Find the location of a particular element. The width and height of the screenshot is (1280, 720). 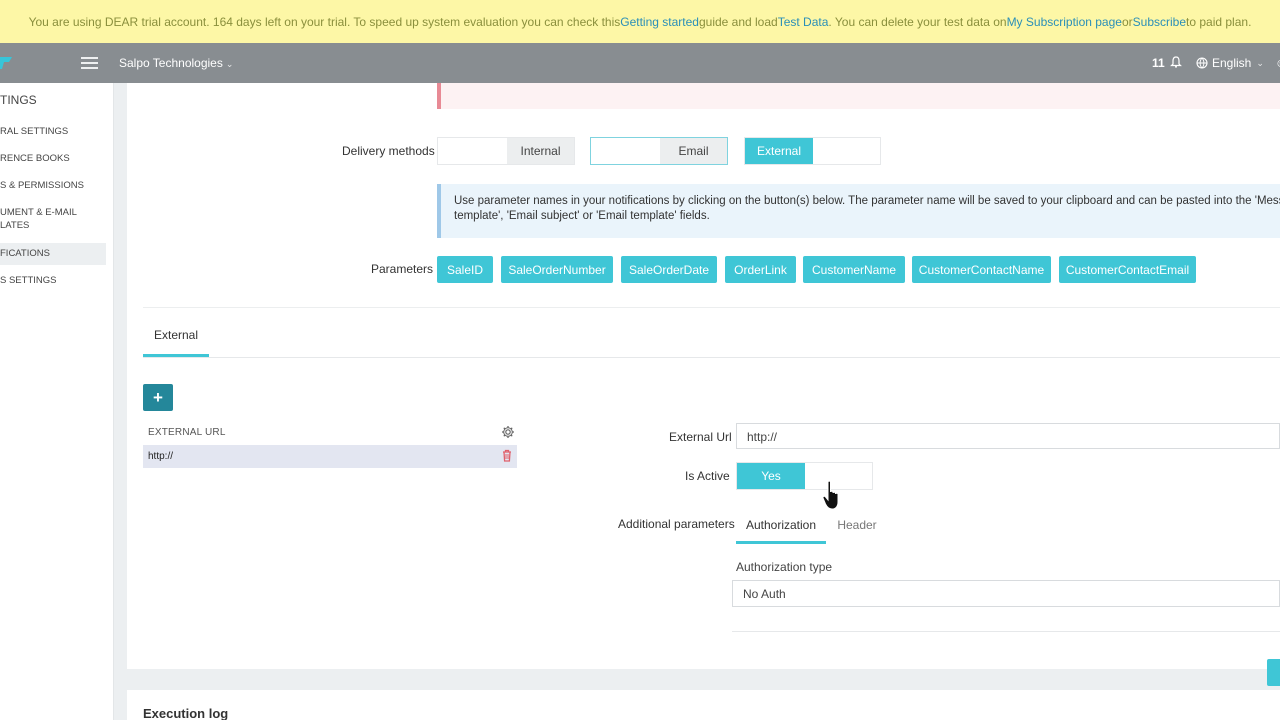

sidebar-item-label: UMENT & E-MAIL is located at coordinates (38, 212).